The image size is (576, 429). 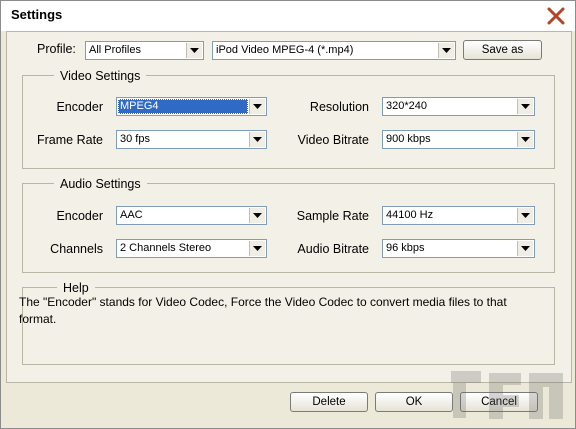 What do you see at coordinates (285, 50) in the screenshot?
I see `profile-format-value: iPod Video MPEG-4 (*.mp4)` at bounding box center [285, 50].